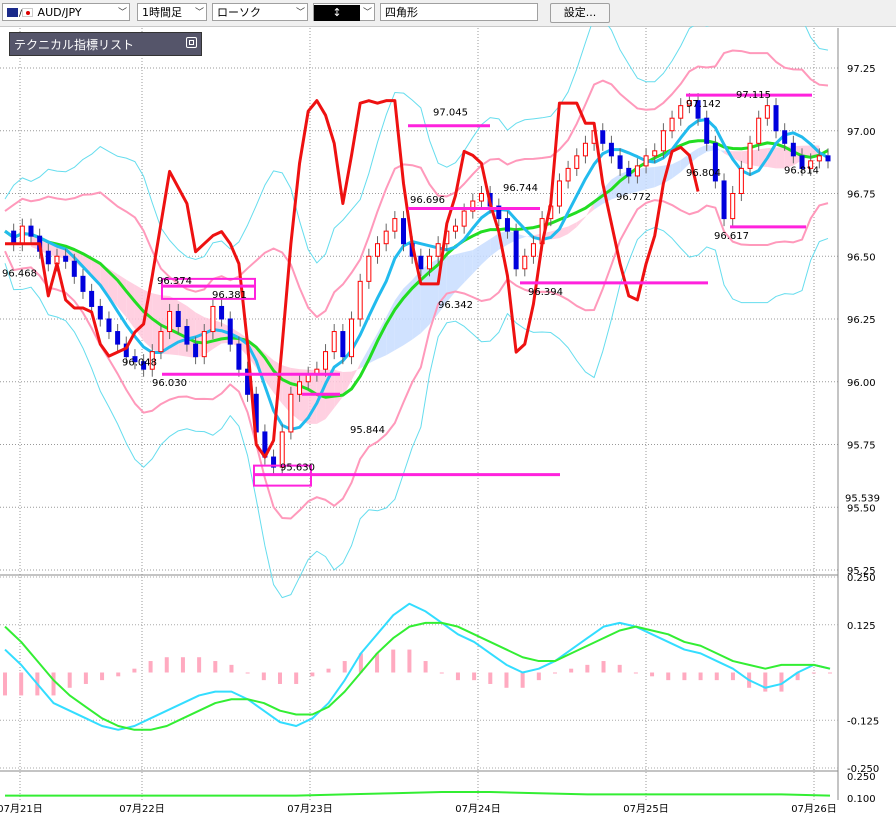 The image size is (896, 819). Describe the element at coordinates (337, 13) in the screenshot. I see `cursor-icon: ↕` at that location.